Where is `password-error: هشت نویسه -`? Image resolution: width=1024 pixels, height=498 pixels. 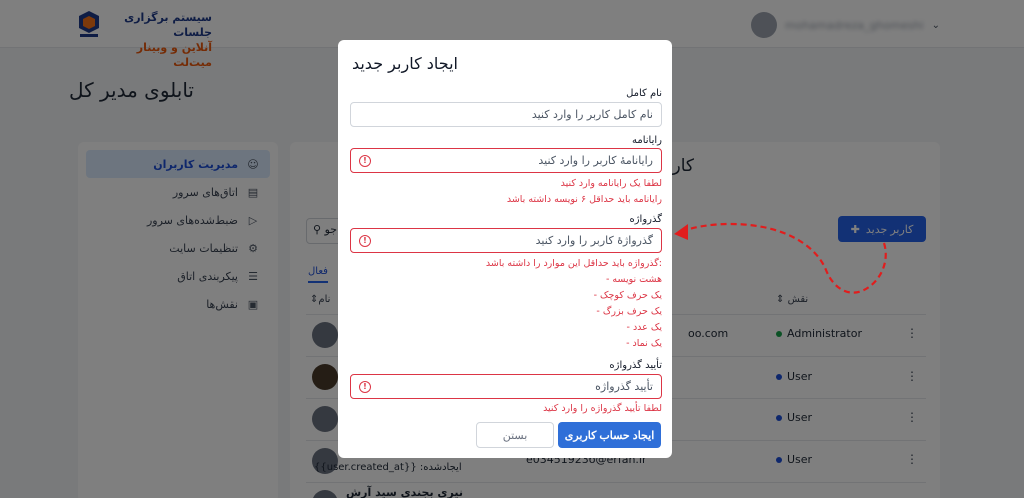
password-error: هشت نویسه - is located at coordinates (633, 279).